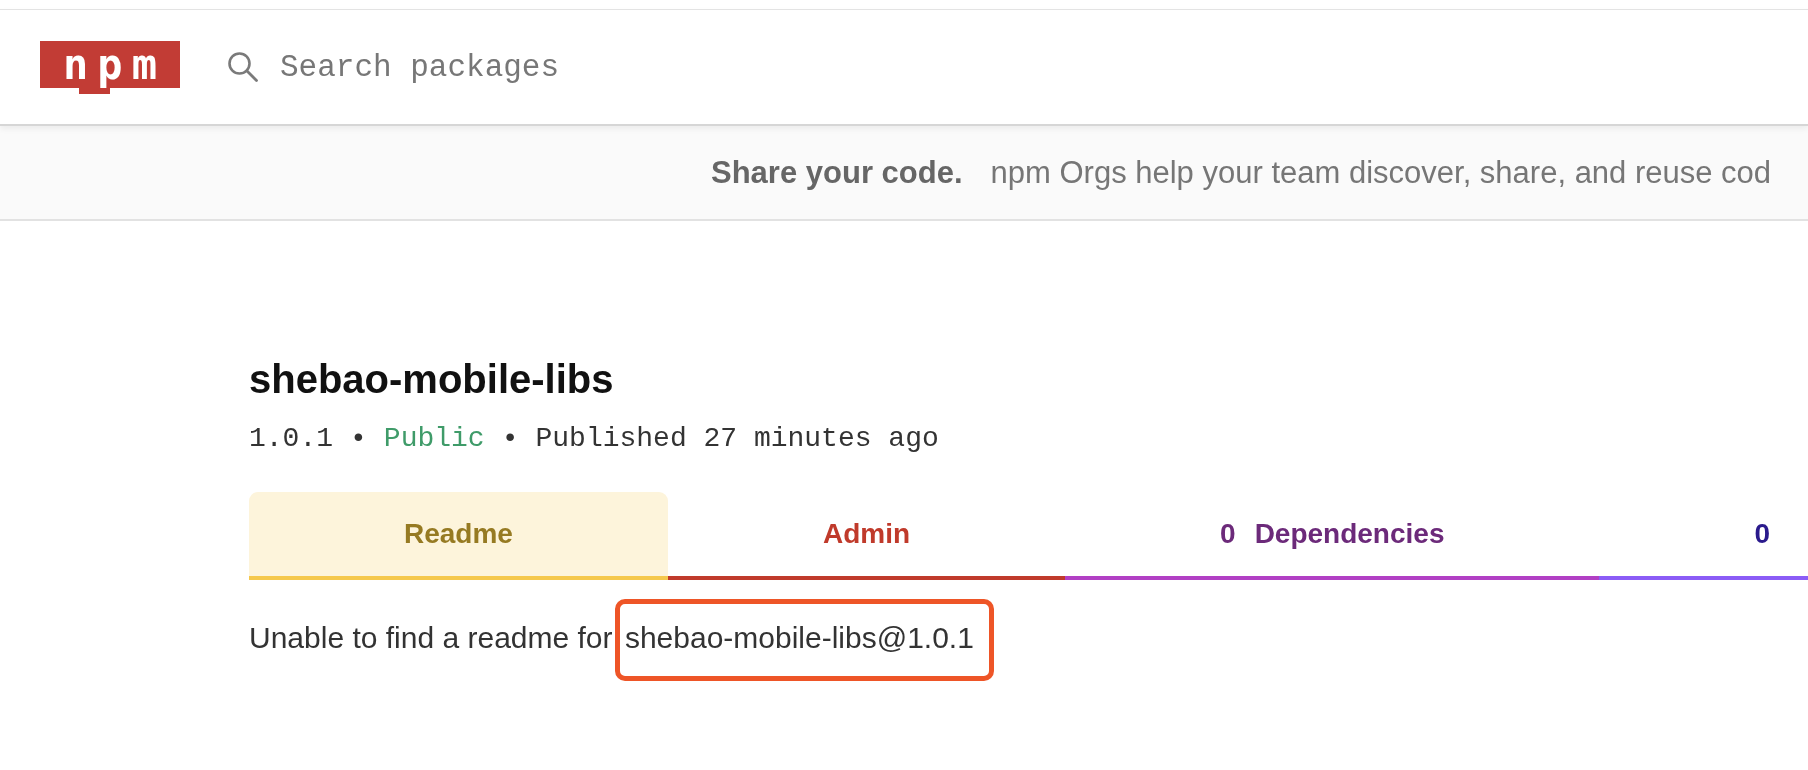 The image size is (1808, 770). Describe the element at coordinates (291, 439) in the screenshot. I see `version-text: 1.0.1` at that location.